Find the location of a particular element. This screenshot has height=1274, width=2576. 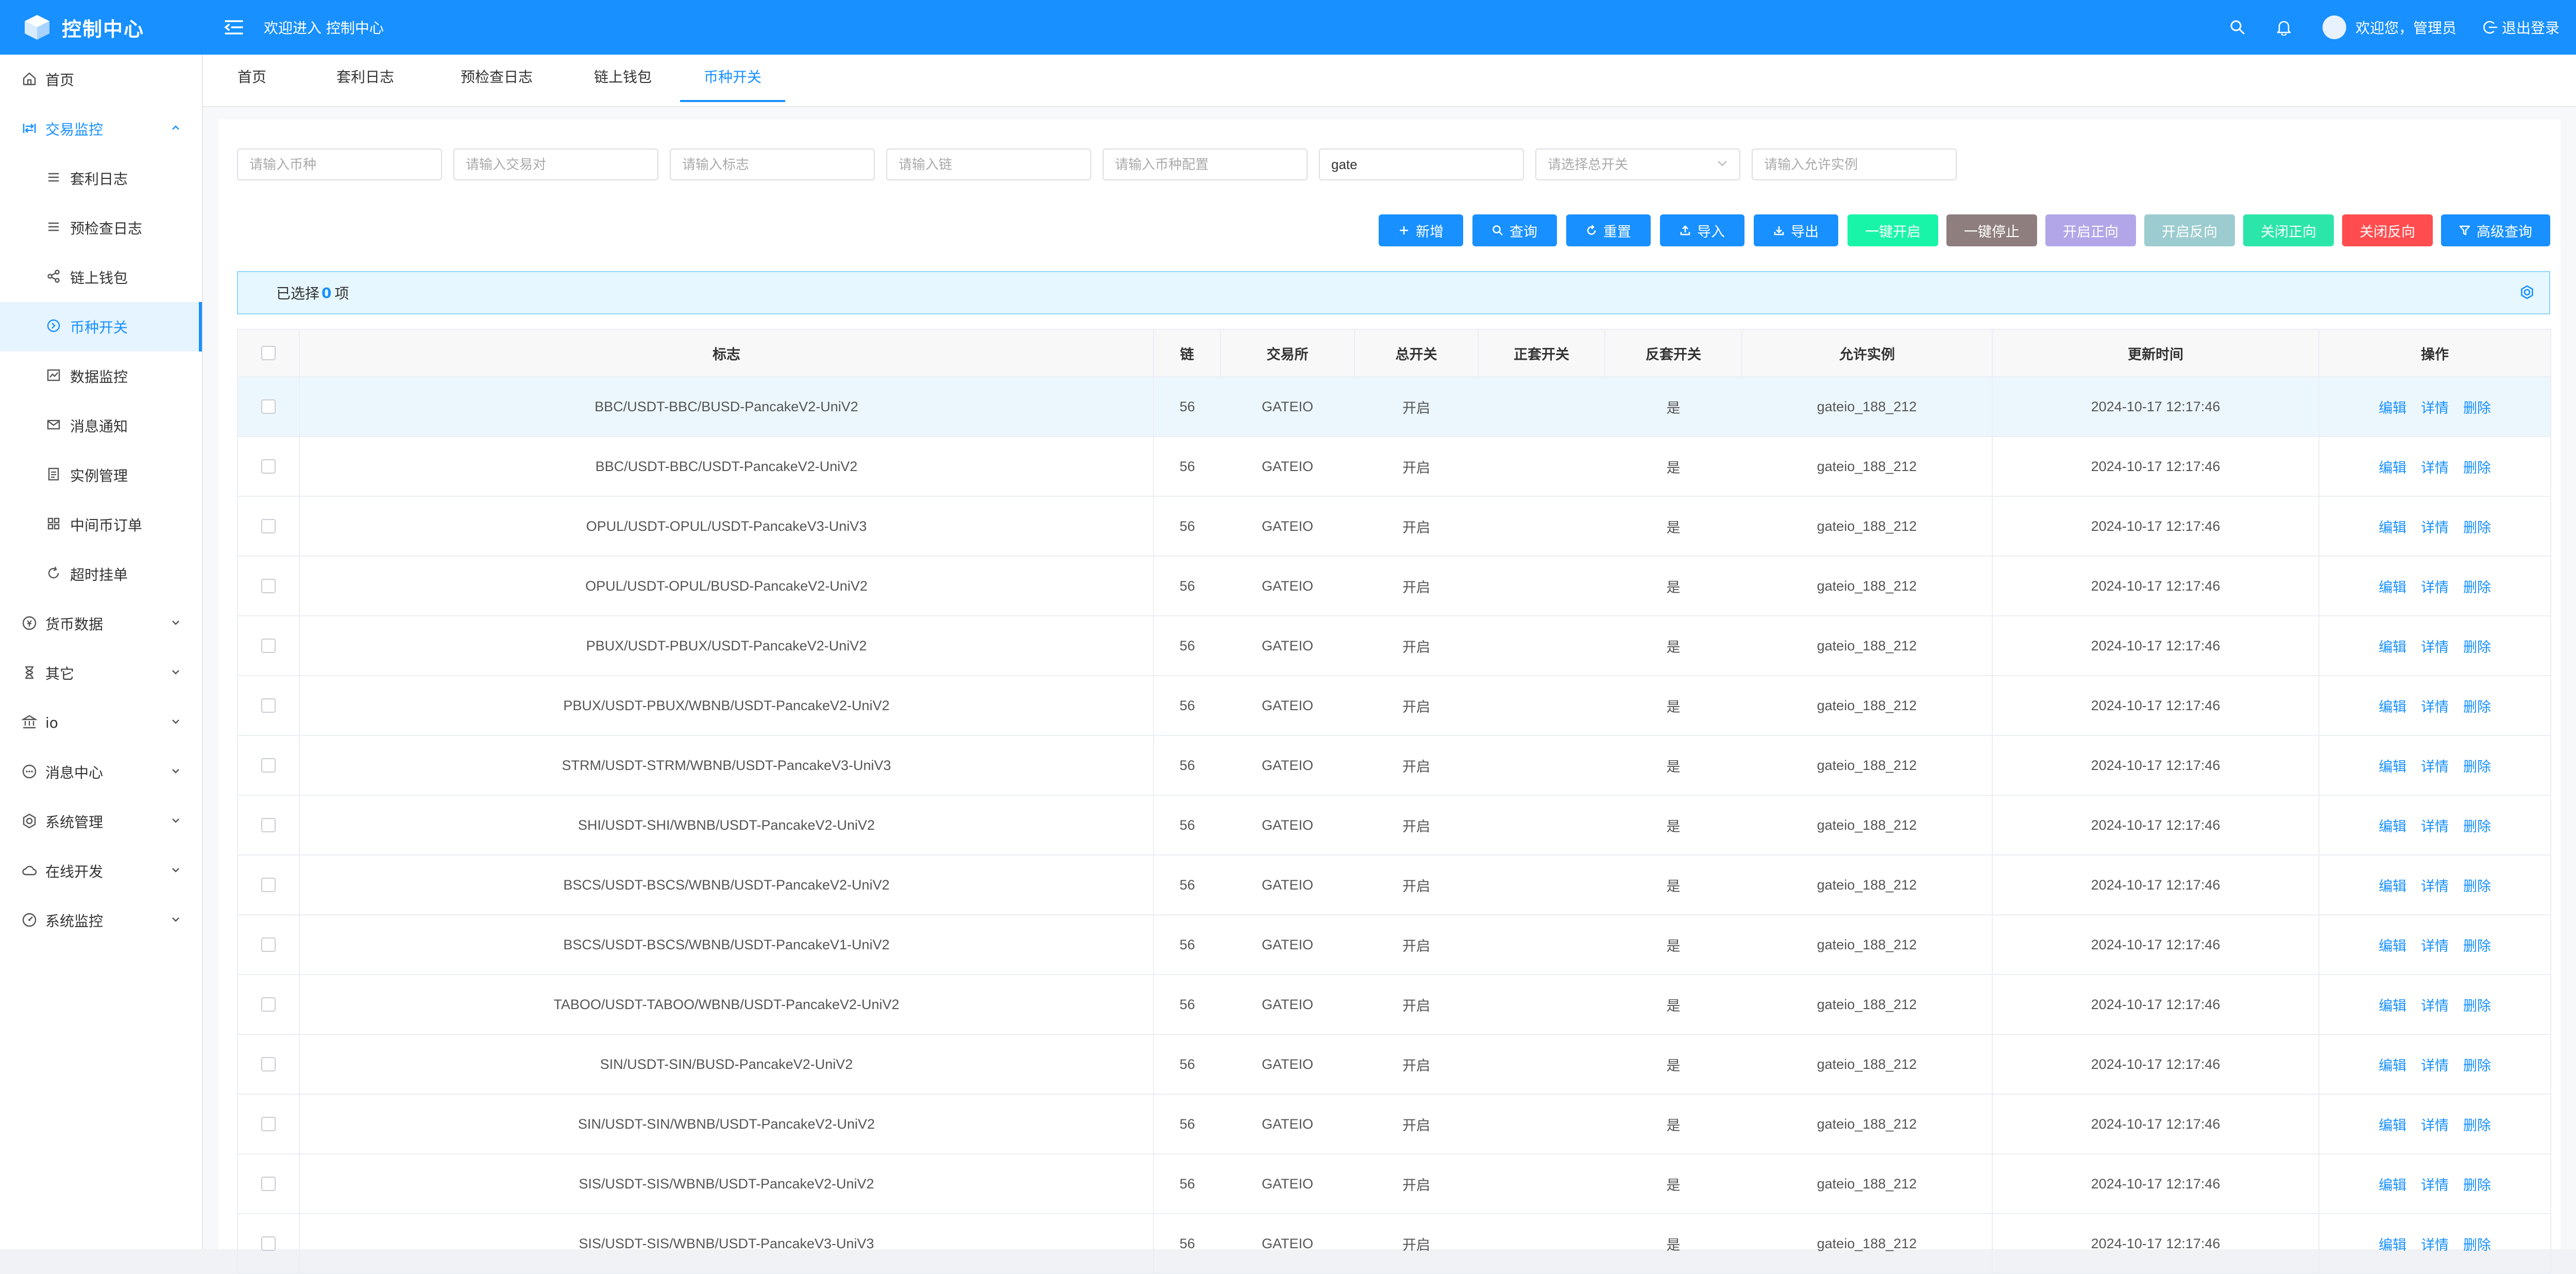

tab-arbitrage-log: 套利日志 is located at coordinates (365, 77).